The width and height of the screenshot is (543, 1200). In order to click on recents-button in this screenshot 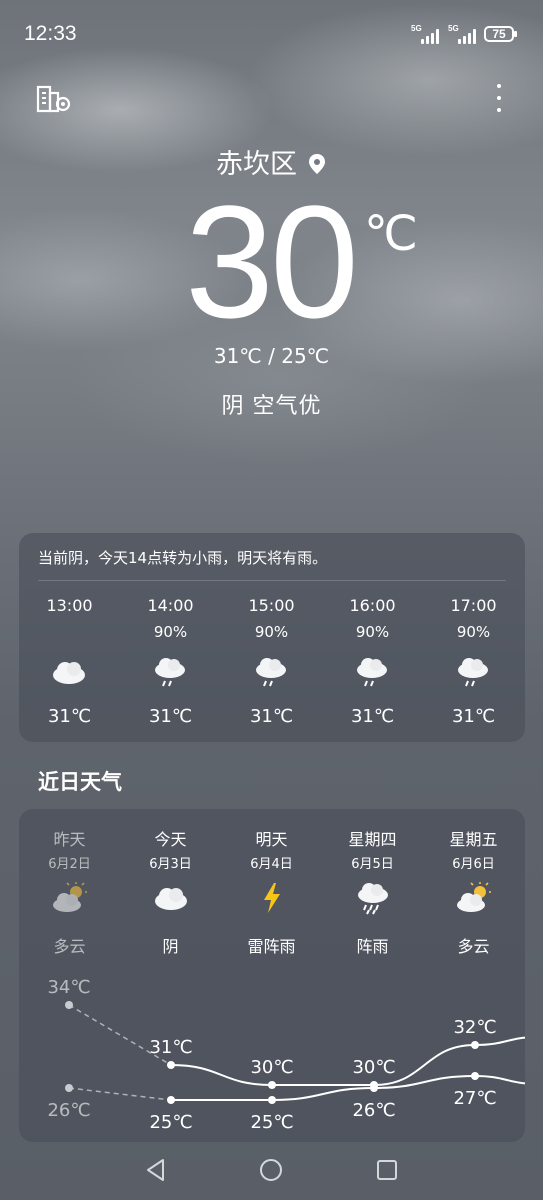, I will do `click(387, 1170)`.